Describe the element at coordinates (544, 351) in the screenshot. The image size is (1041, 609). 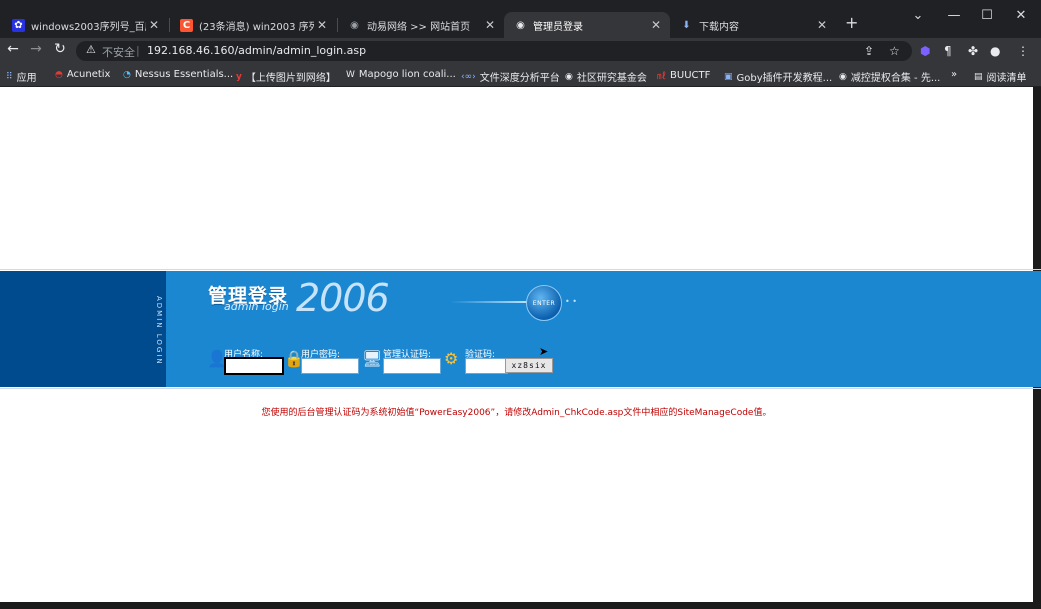
I see `mouse-cursor-icon: ➤` at that location.